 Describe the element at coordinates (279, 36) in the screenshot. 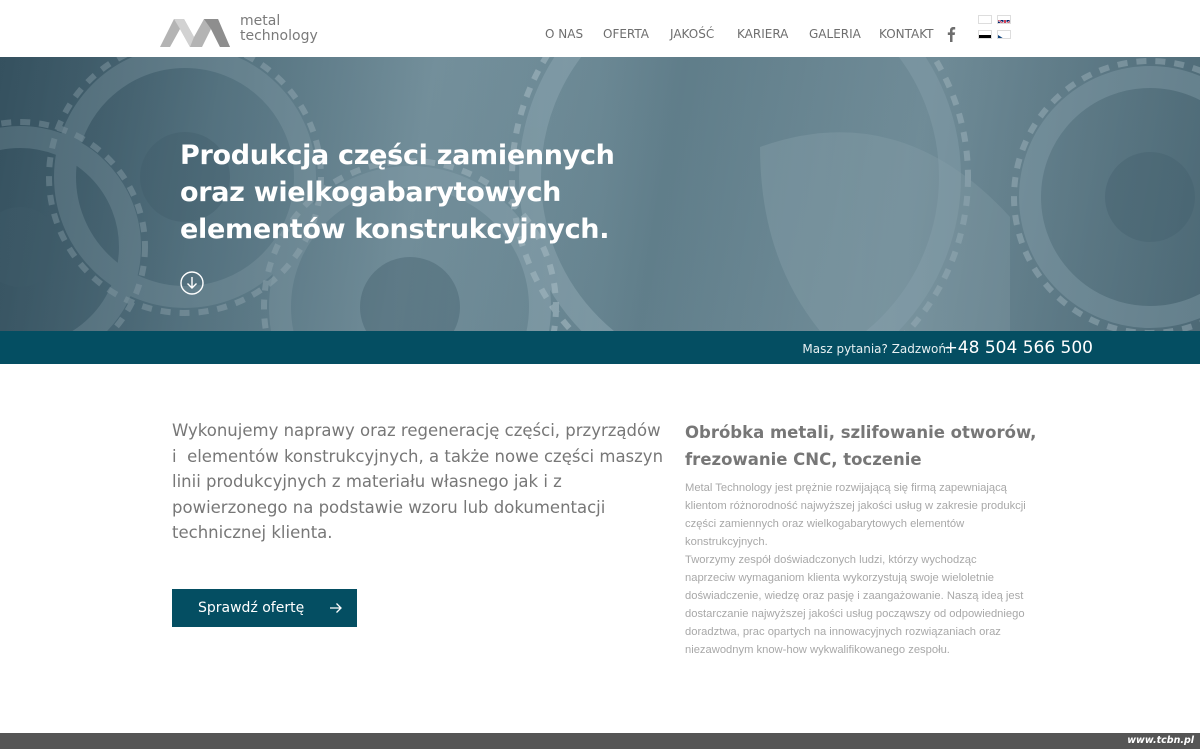

I see `logo-line-technology: technology` at that location.